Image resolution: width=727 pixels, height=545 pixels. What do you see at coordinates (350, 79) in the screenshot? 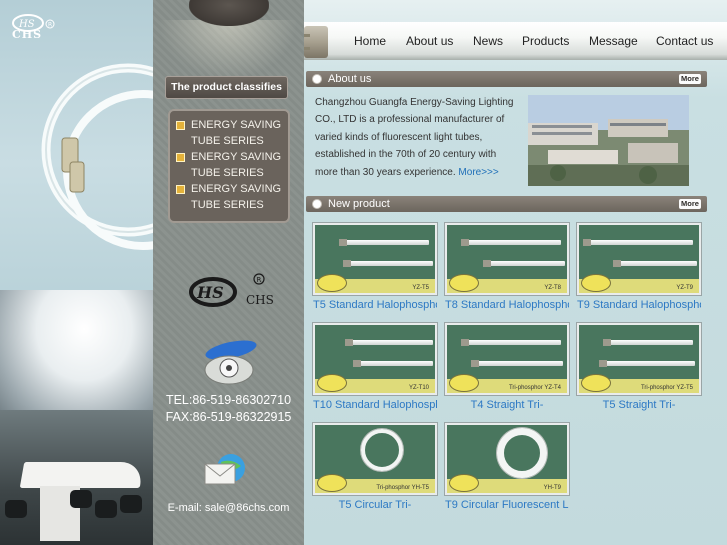
I see `about-us-title: About us` at bounding box center [350, 79].